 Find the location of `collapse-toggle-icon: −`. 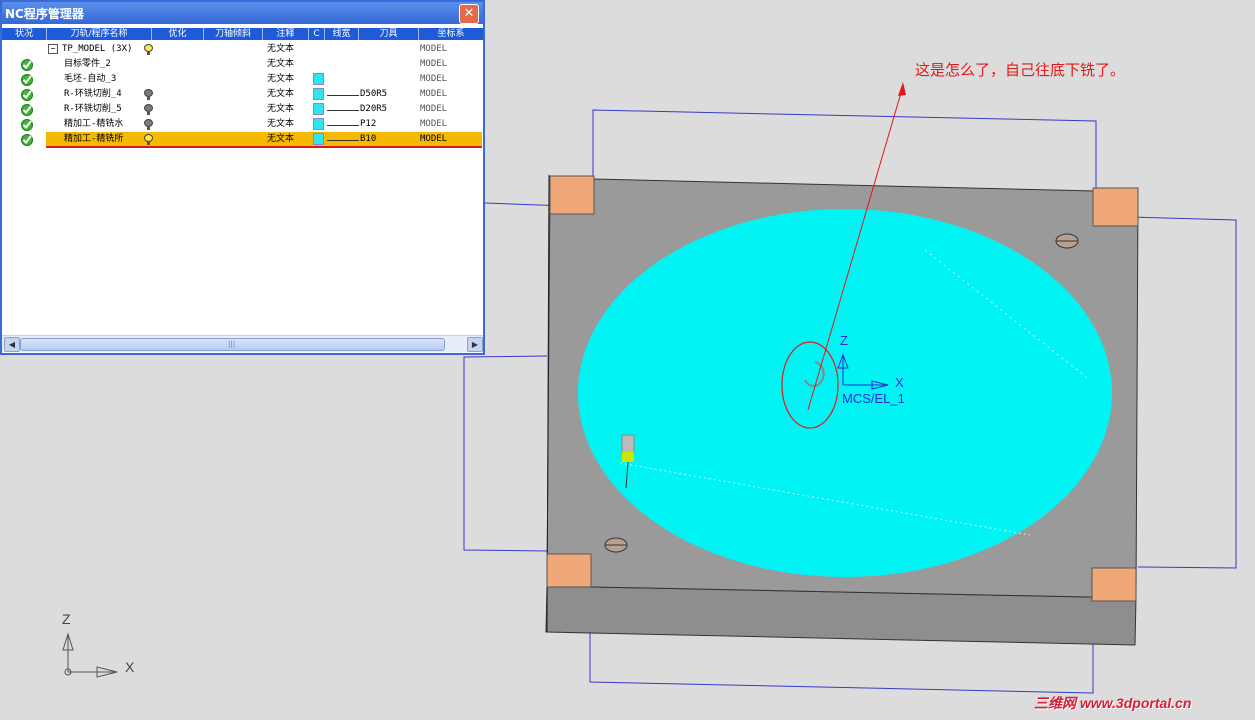

collapse-toggle-icon: − is located at coordinates (53, 49).